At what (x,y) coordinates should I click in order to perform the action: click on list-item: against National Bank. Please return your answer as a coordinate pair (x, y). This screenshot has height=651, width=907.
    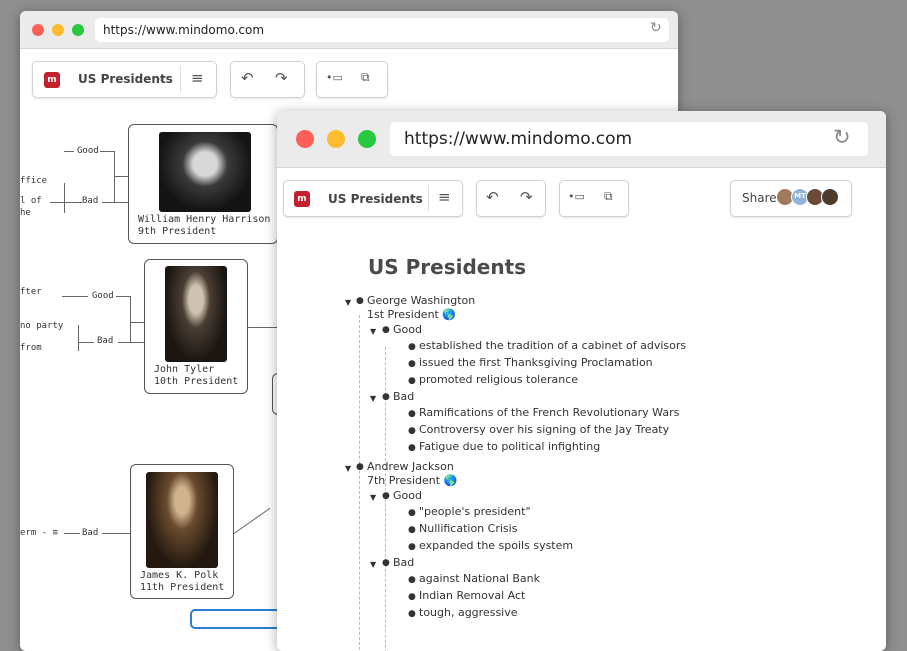
    Looking at the image, I should click on (479, 579).